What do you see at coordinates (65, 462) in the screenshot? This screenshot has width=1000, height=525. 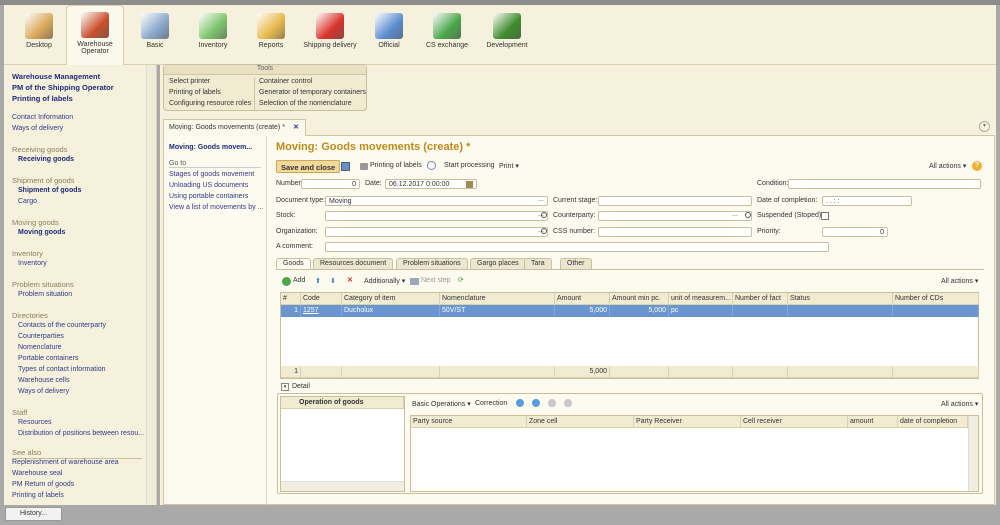 I see `see-also-link: Replenishment of warehouse area` at bounding box center [65, 462].